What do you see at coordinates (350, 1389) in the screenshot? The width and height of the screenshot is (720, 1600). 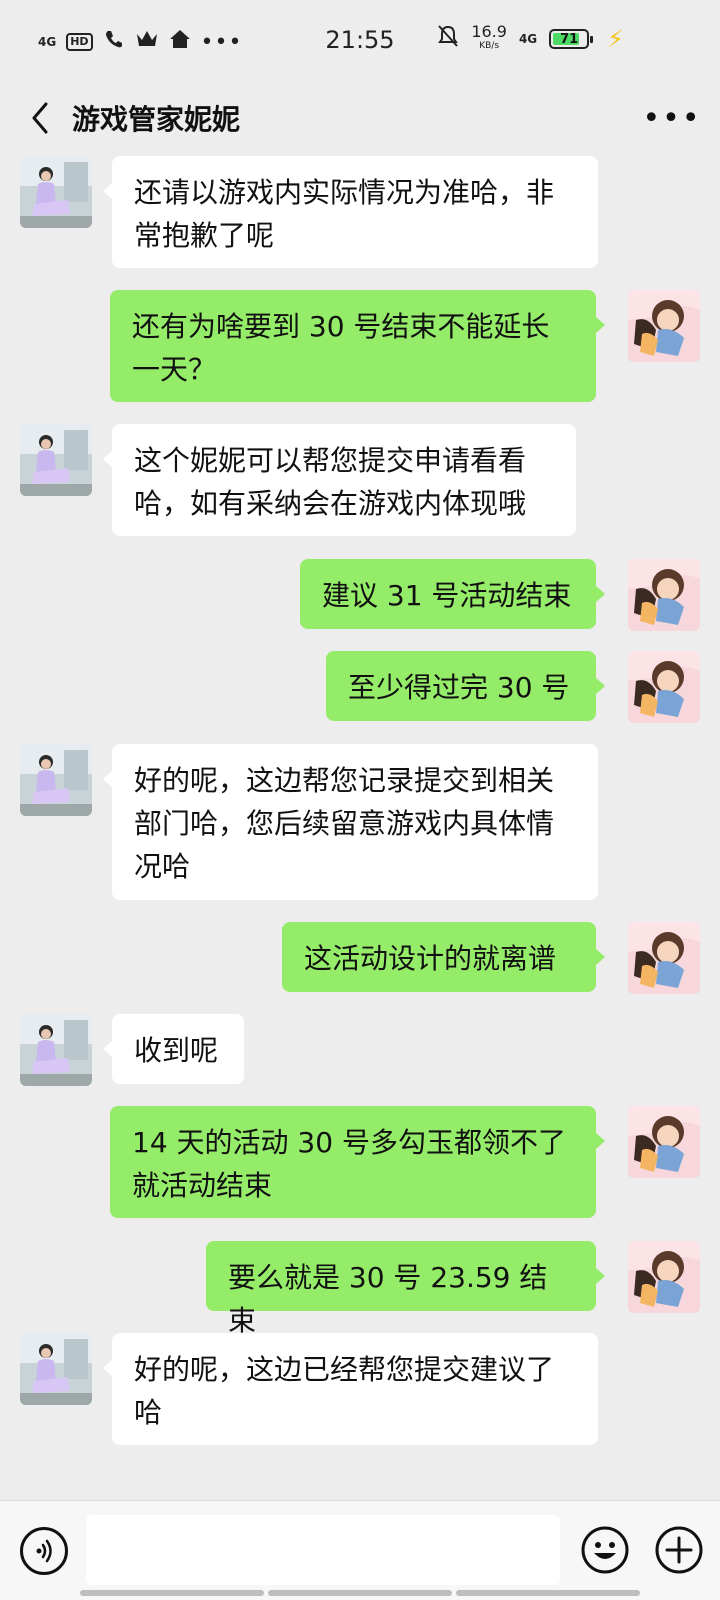 I see `message-bubble: 好的呢，这边已经帮您提交建议了 哈` at bounding box center [350, 1389].